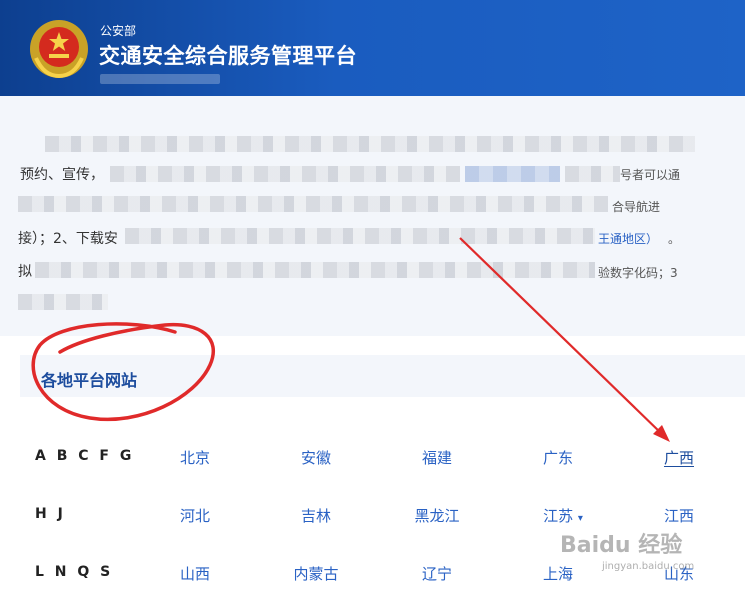 The height and width of the screenshot is (613, 745). I want to click on letter-index: L N Q S, so click(74, 572).